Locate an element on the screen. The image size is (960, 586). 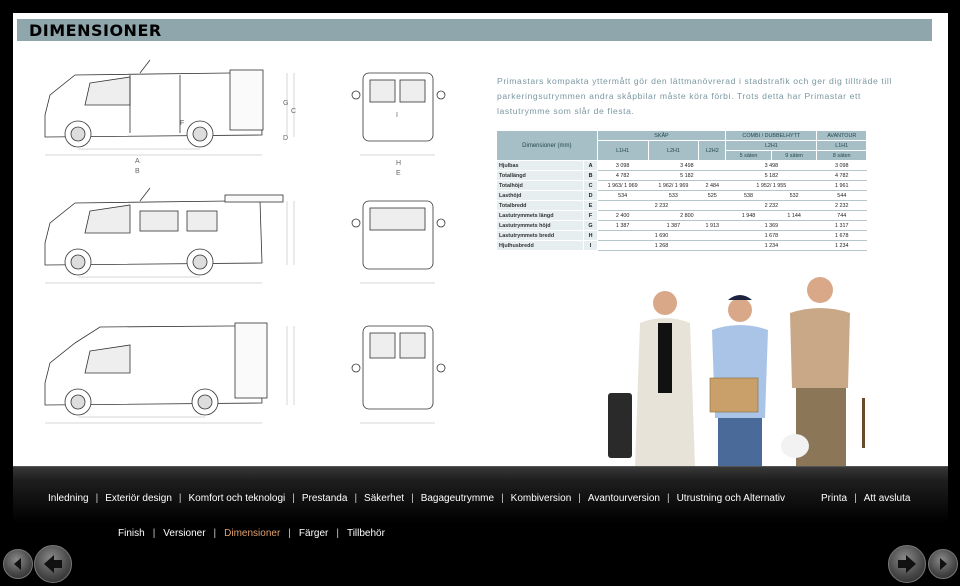
exit-link: Att avsluta is located at coordinates (887, 498).